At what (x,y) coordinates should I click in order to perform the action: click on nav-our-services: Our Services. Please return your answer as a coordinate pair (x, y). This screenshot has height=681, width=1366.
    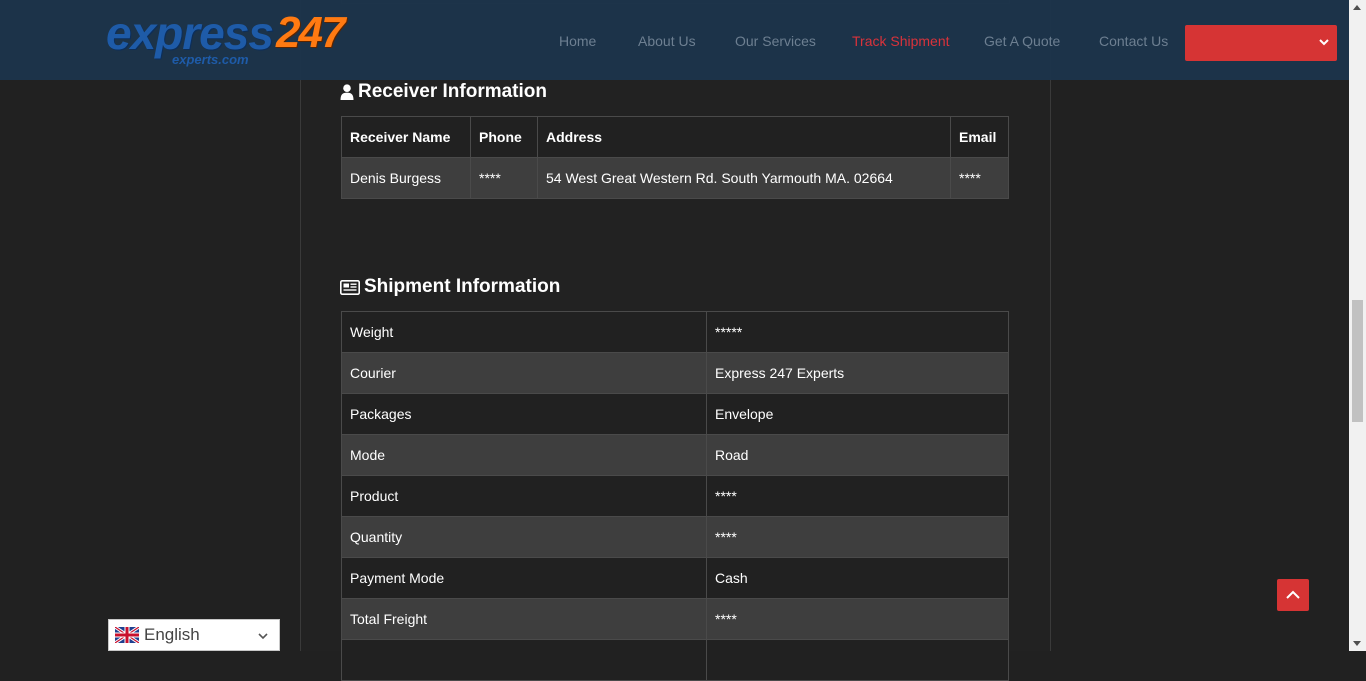
    Looking at the image, I should click on (775, 41).